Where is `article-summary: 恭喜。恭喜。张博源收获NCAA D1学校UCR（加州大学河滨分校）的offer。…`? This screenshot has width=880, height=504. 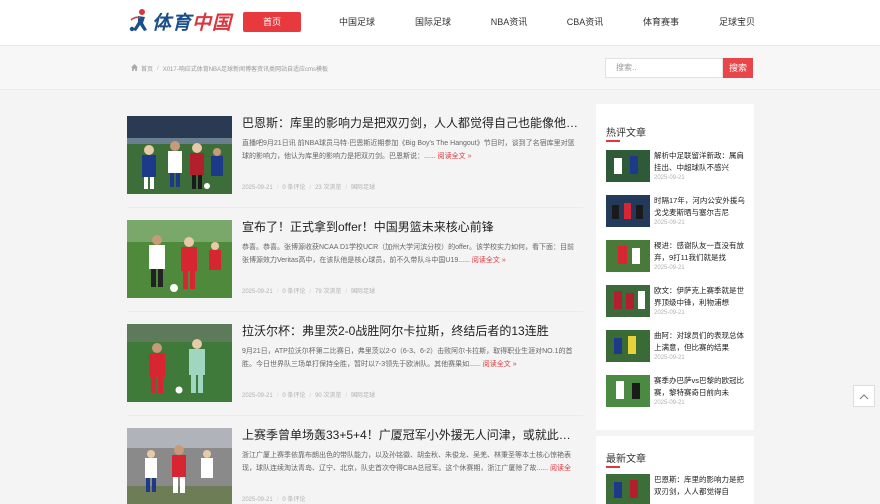
article-summary: 恭喜。恭喜。张博源收获NCAA D1学校UCR（加州大学河滨分校）的offer。… is located at coordinates (409, 255).